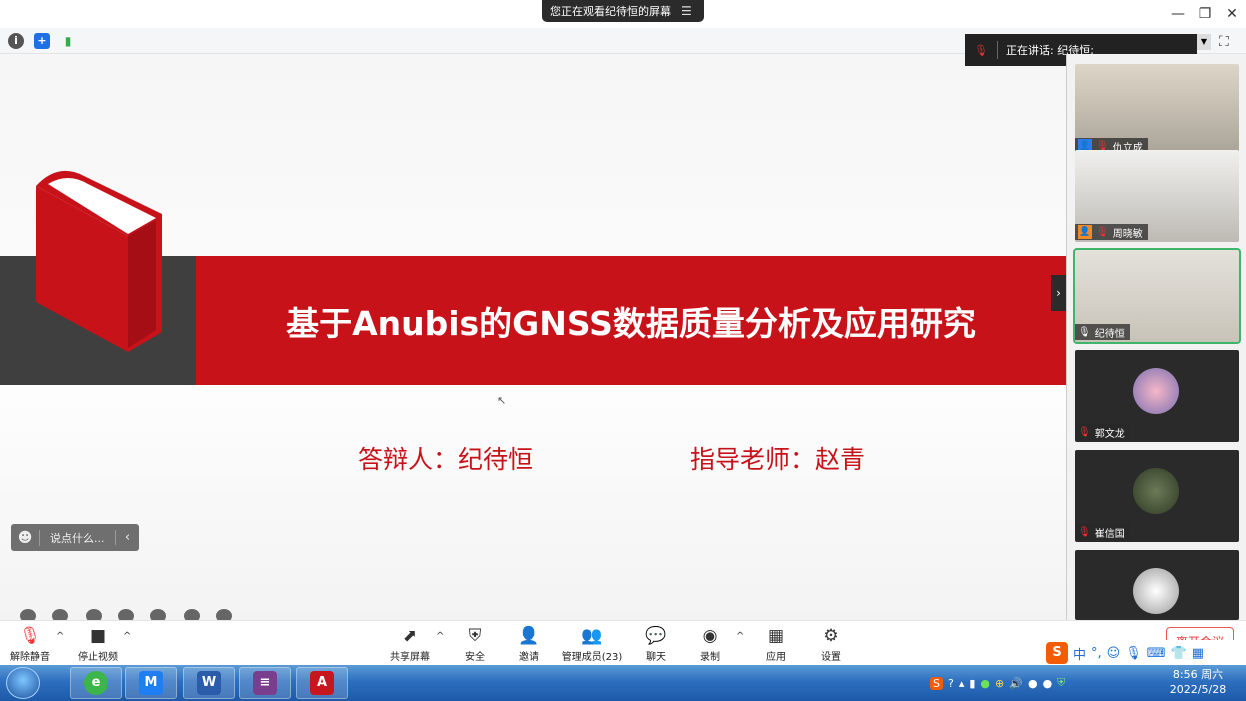 The image size is (1246, 701). What do you see at coordinates (30, 643) in the screenshot?
I see `unmute-button: 🎙 解除静音` at bounding box center [30, 643].